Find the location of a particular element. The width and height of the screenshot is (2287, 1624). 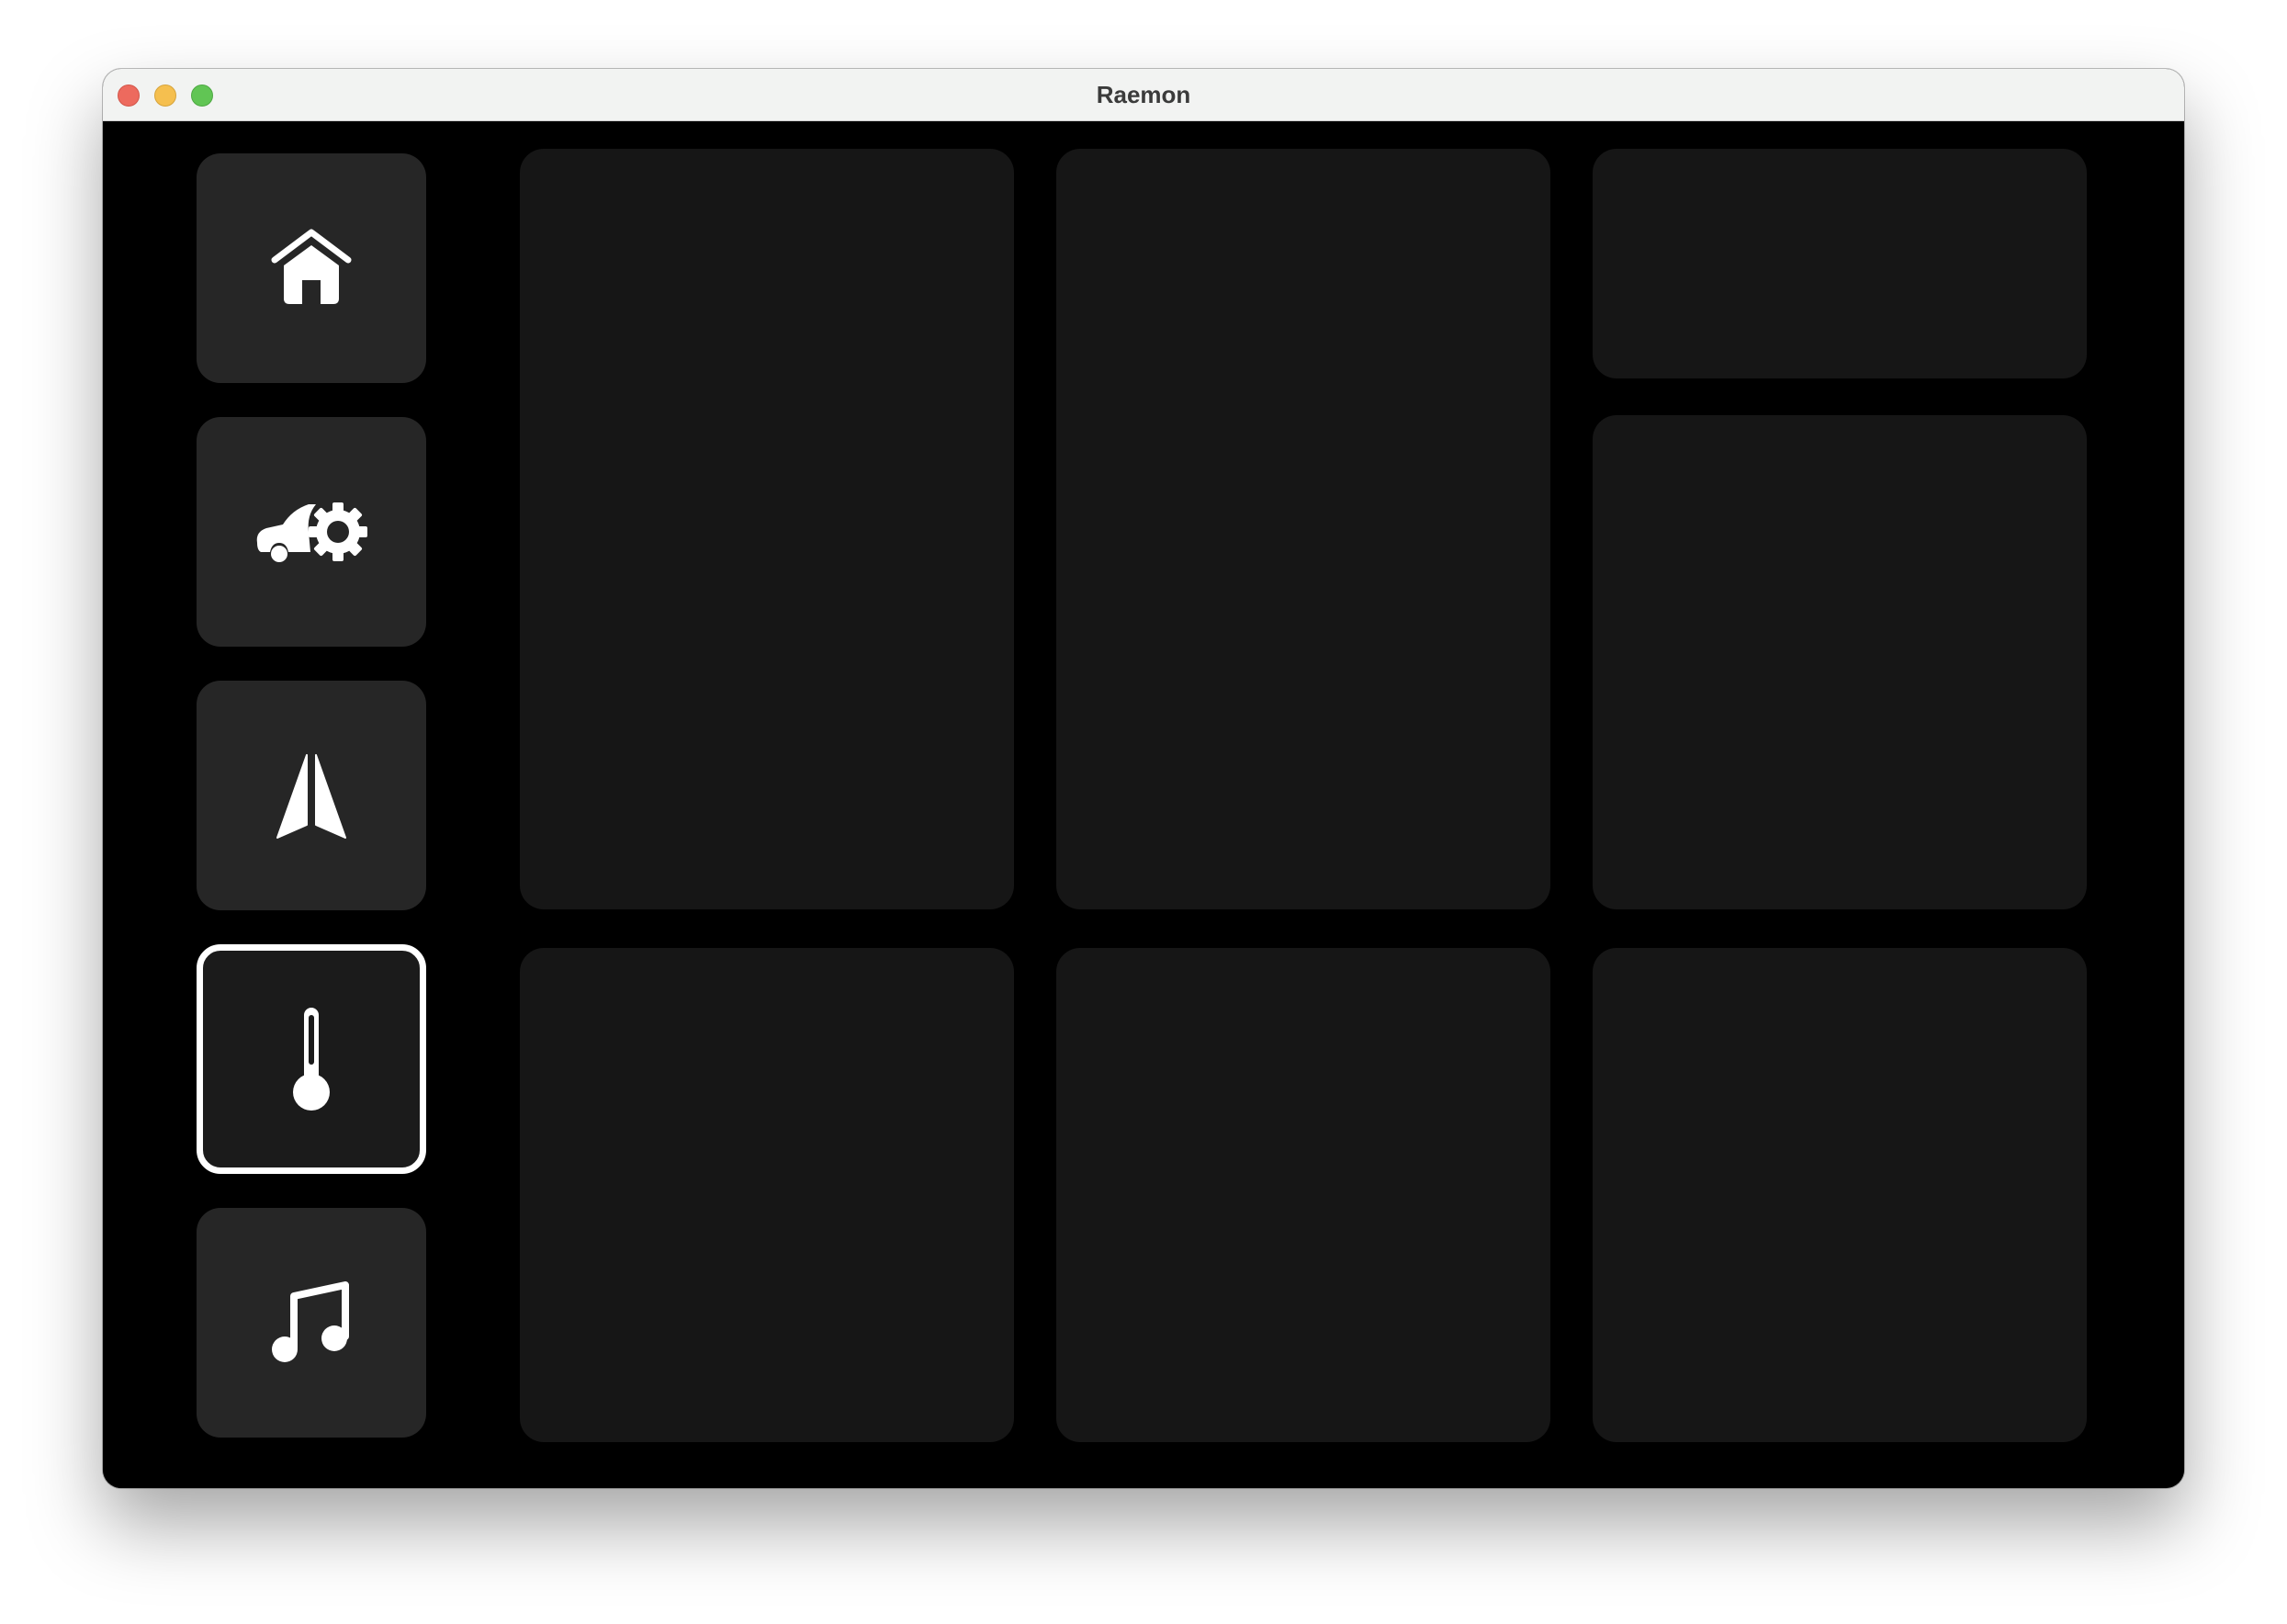

window-title: Raemon is located at coordinates (1143, 94).